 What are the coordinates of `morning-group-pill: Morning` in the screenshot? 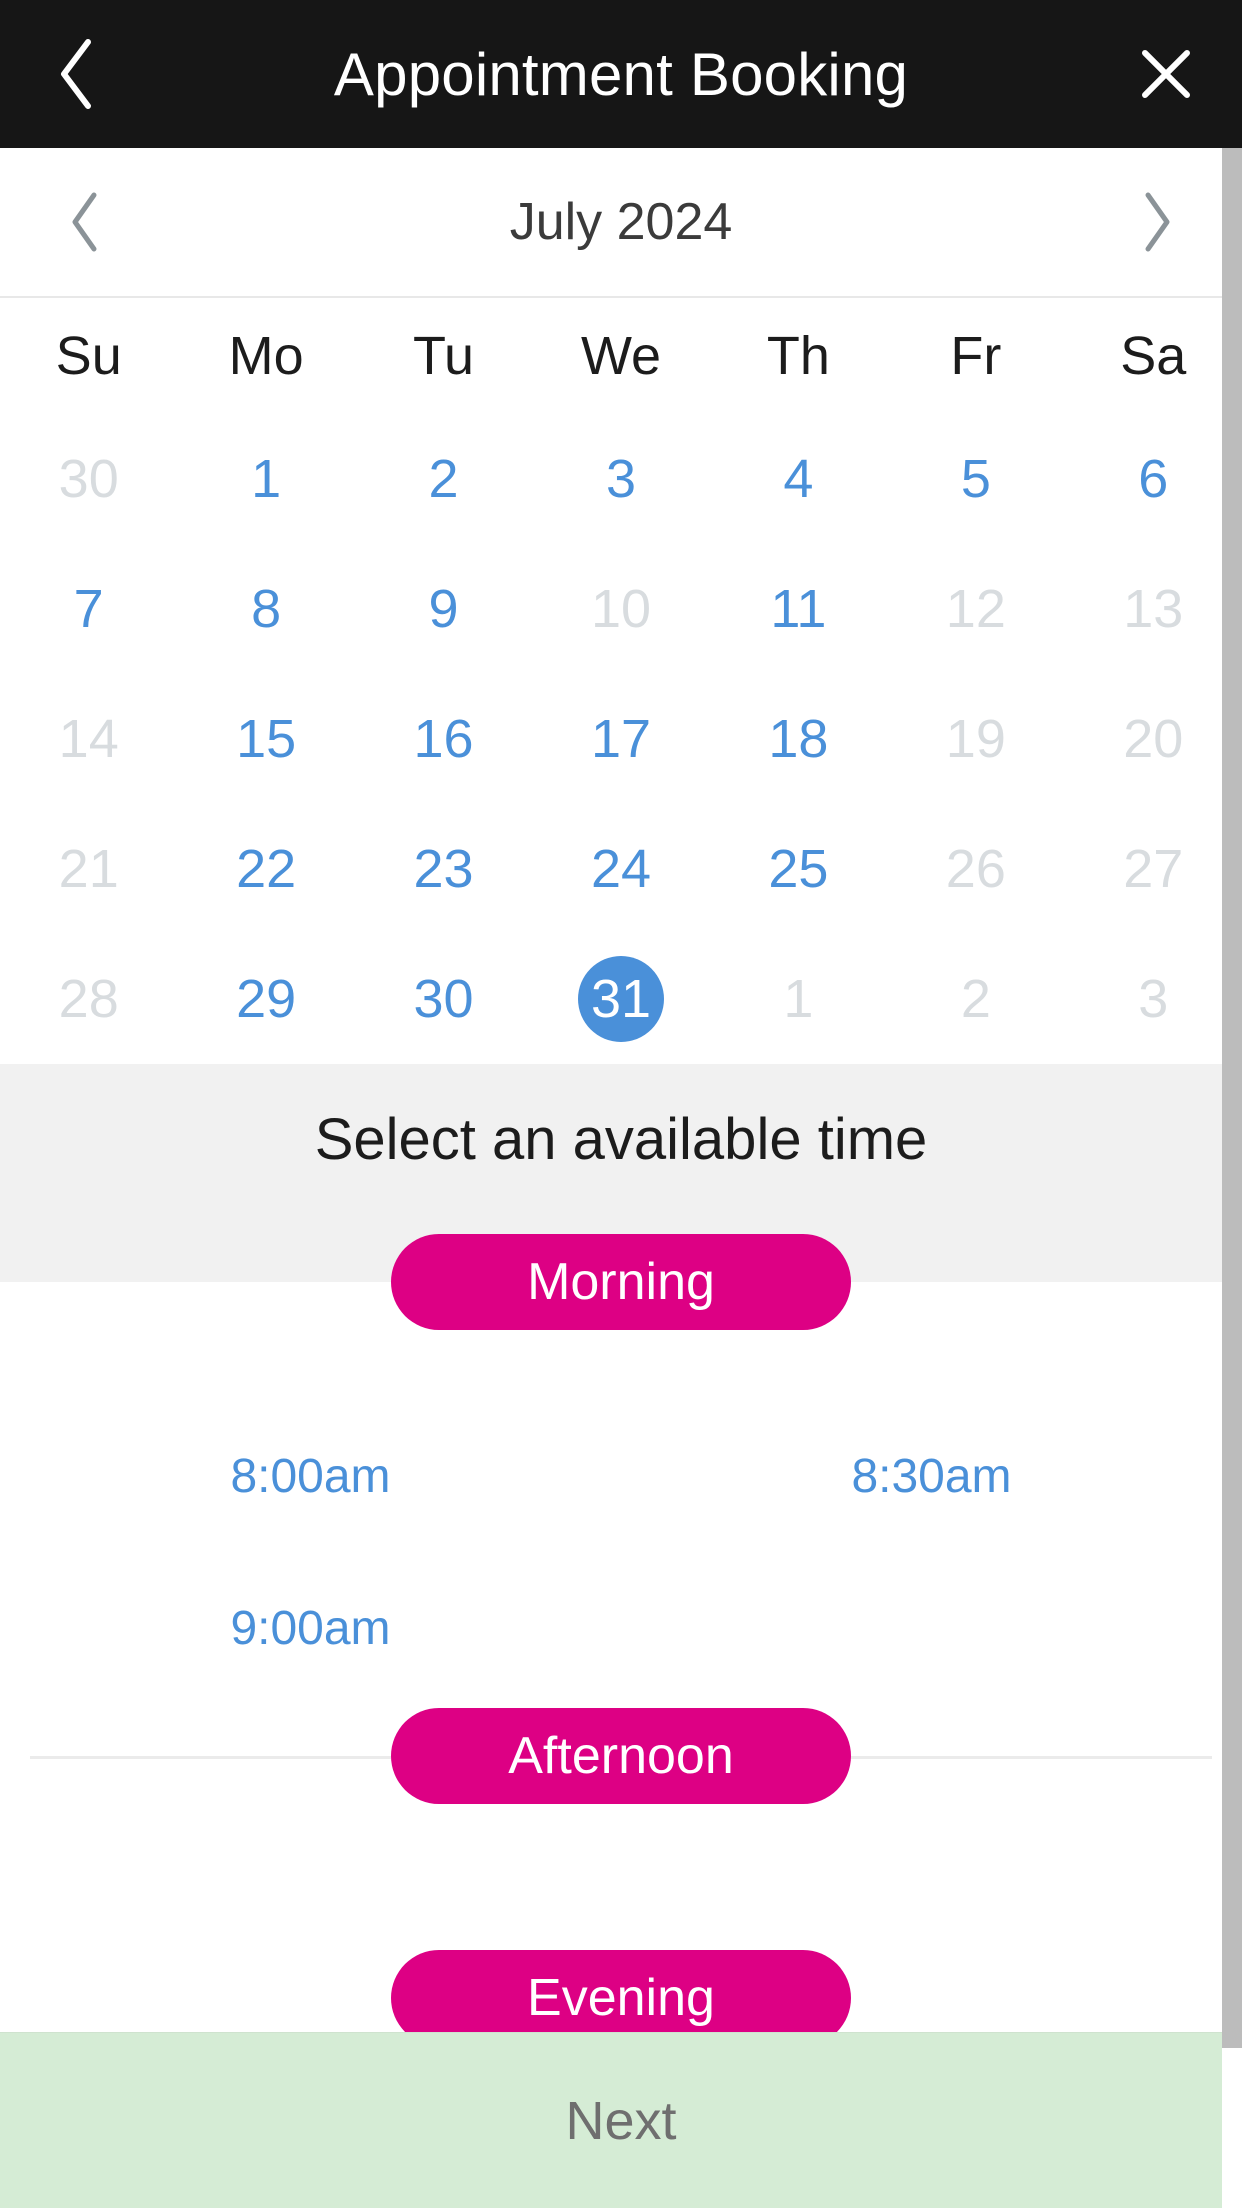 It's located at (621, 1282).